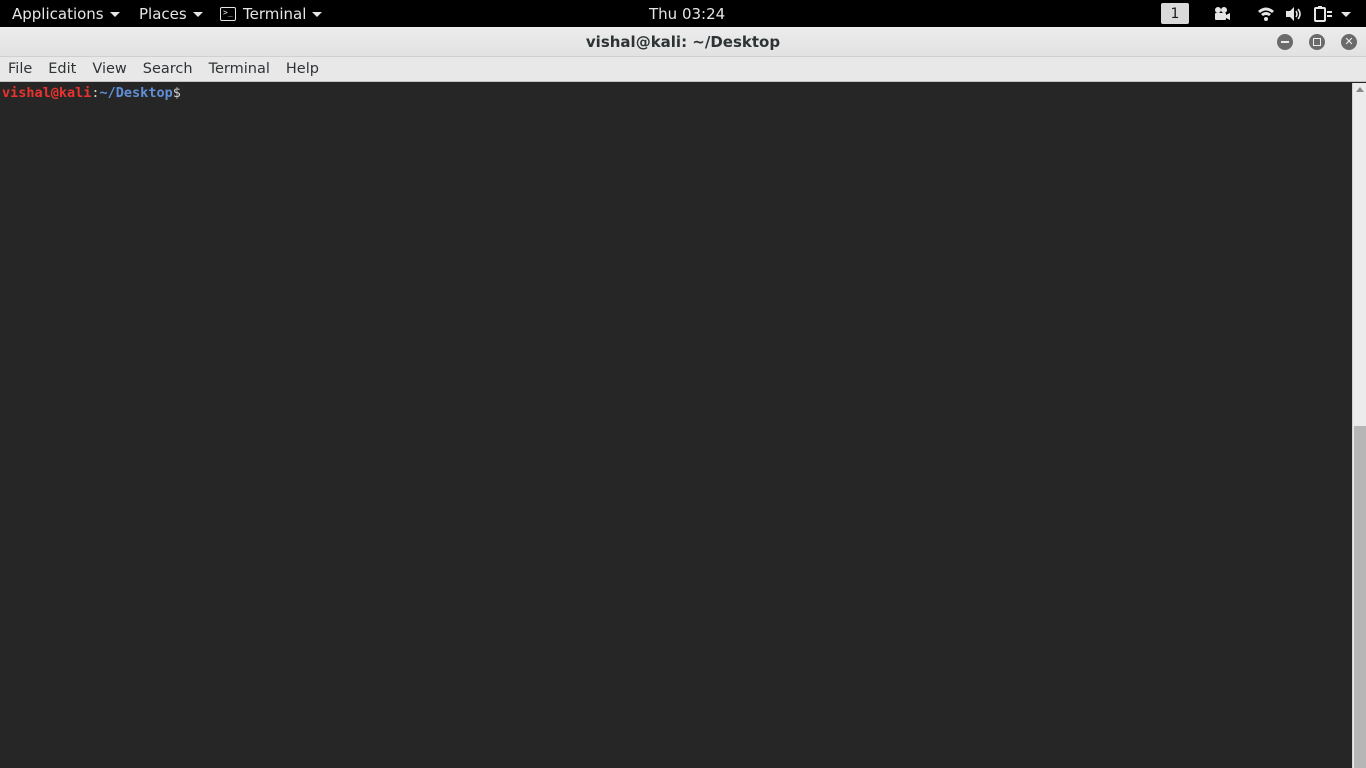 This screenshot has height=768, width=1366. I want to click on workspace-number: 1, so click(1175, 13).